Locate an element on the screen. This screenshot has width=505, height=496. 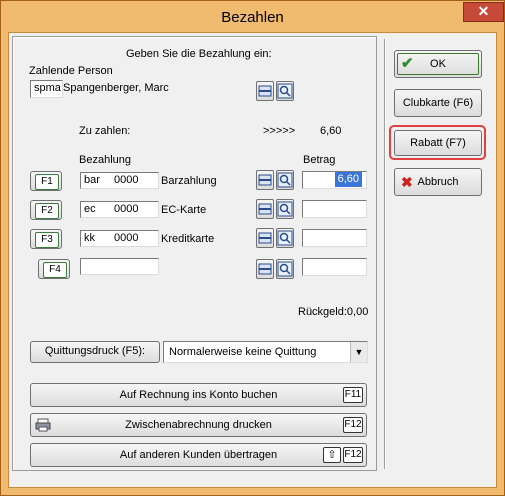
f1-button: F1 is located at coordinates (46, 181).